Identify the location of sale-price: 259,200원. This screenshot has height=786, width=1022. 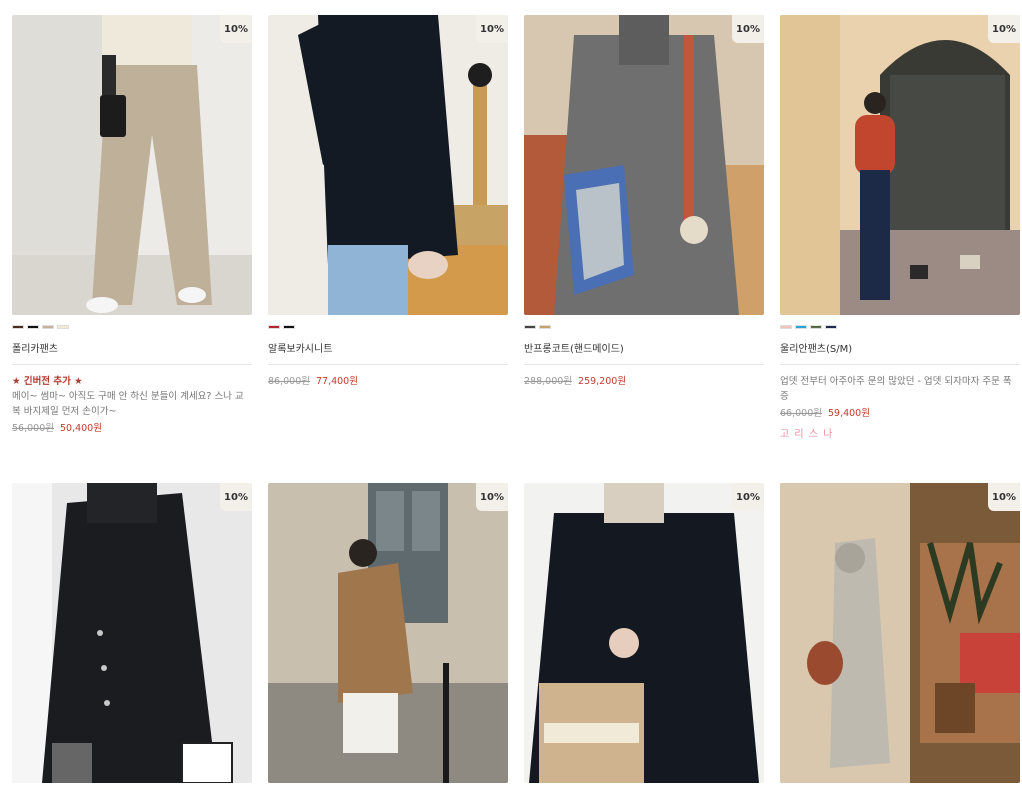
(602, 381).